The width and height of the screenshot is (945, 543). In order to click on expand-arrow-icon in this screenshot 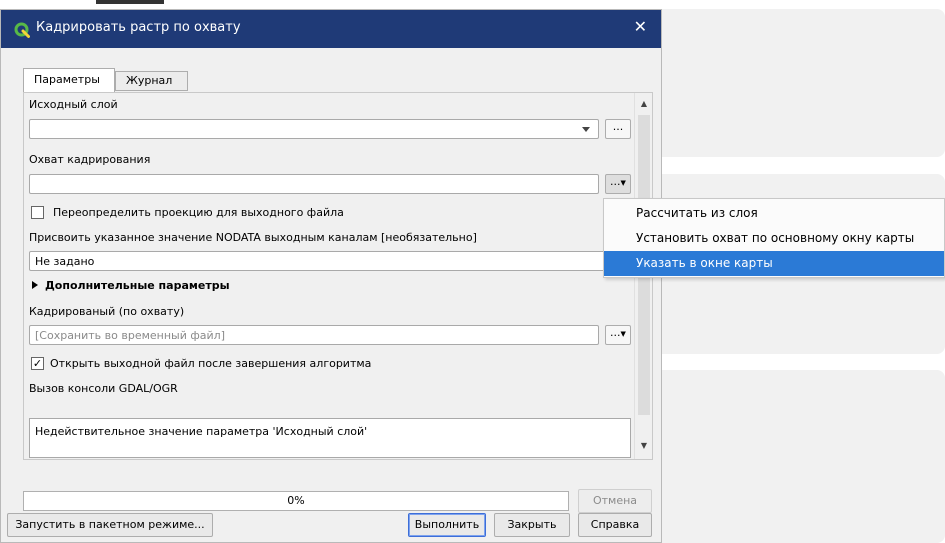, I will do `click(35, 285)`.